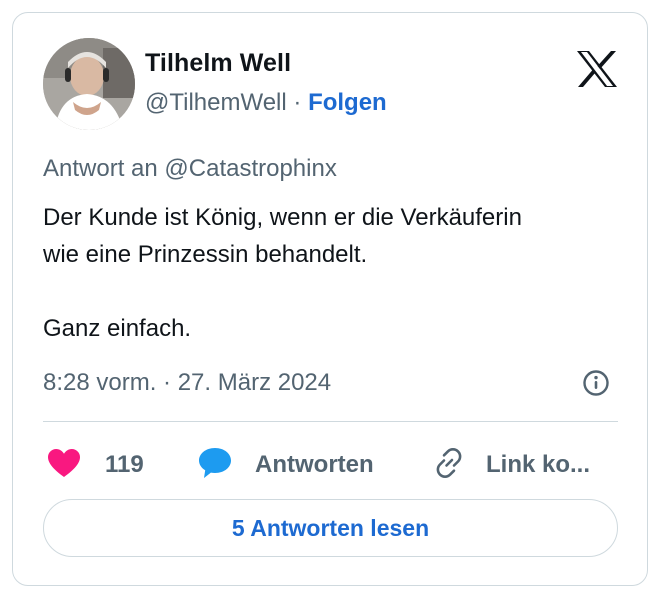 This screenshot has height=604, width=664. Describe the element at coordinates (216, 102) in the screenshot. I see `author-handle: @TilhemWell` at that location.